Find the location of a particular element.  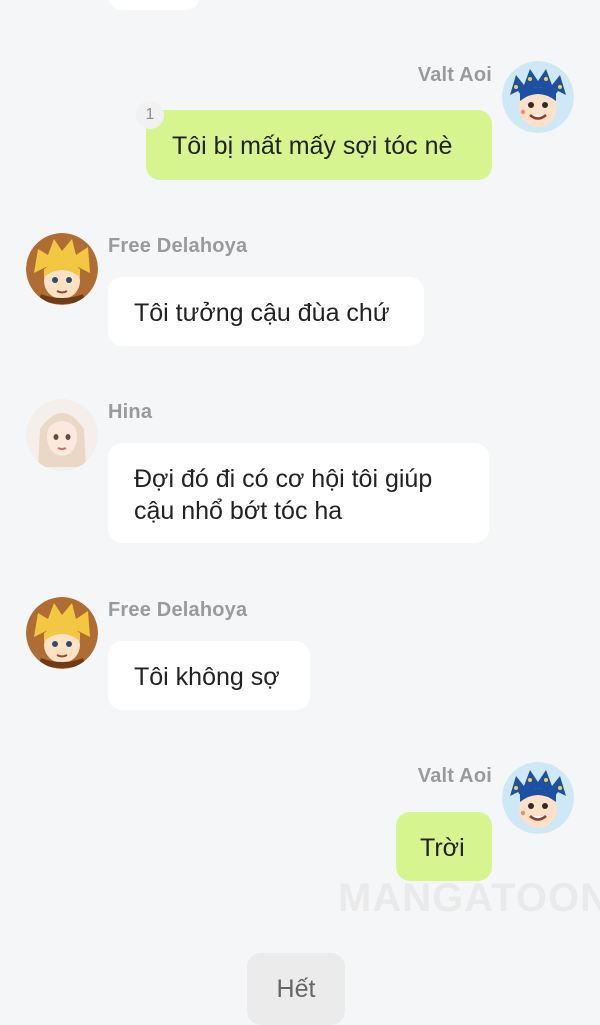

message-bubble: Trời is located at coordinates (444, 846).